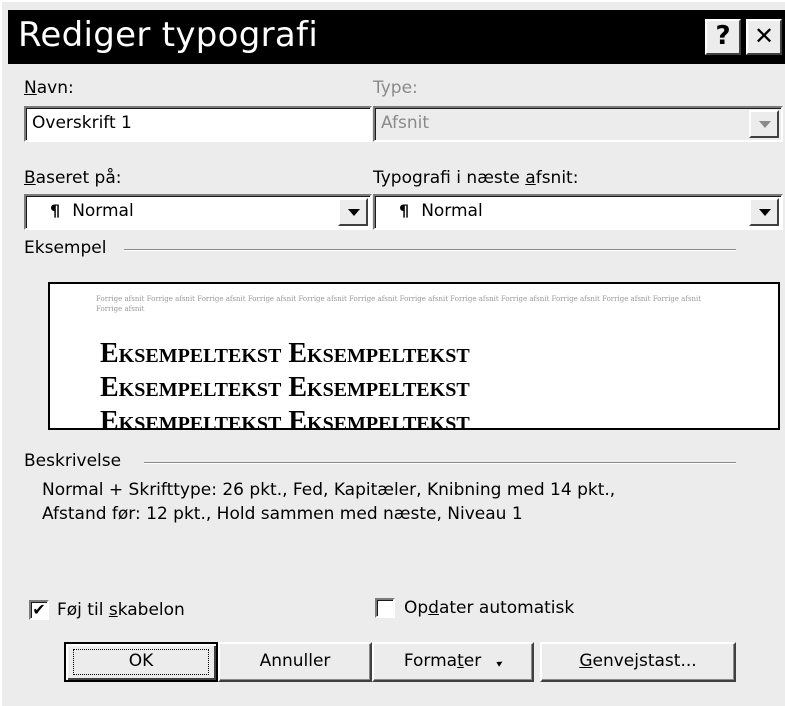  What do you see at coordinates (49, 88) in the screenshot?
I see `name-label: Navn:` at bounding box center [49, 88].